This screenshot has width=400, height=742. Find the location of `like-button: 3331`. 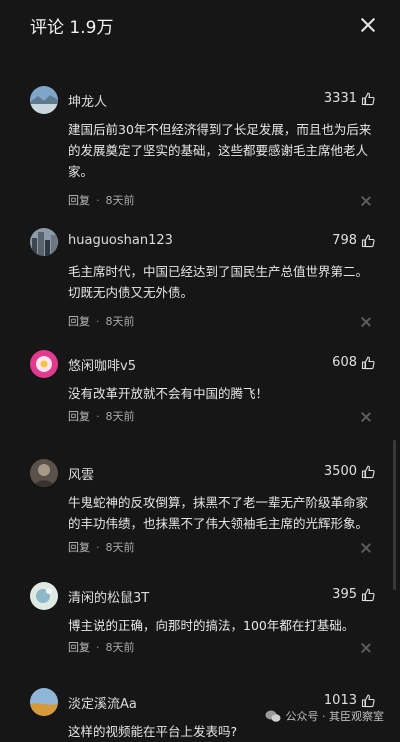

like-button: 3331 is located at coordinates (349, 98).